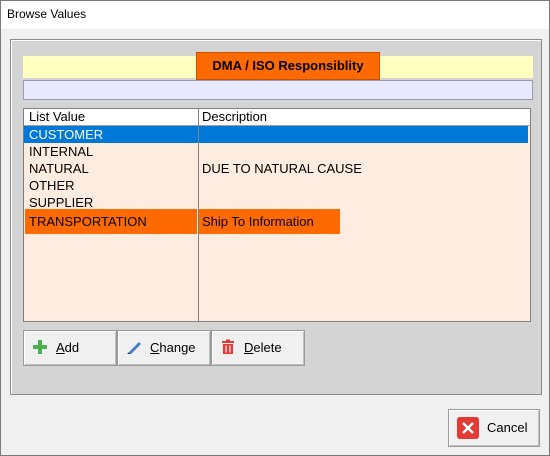  I want to click on cancel-button: Cancel, so click(494, 428).